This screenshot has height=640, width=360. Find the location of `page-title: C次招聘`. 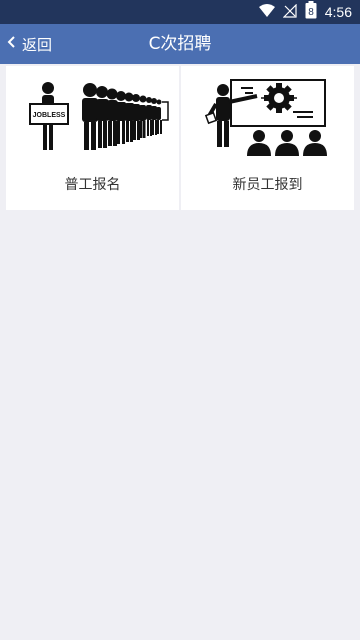

page-title: C次招聘 is located at coordinates (180, 44).